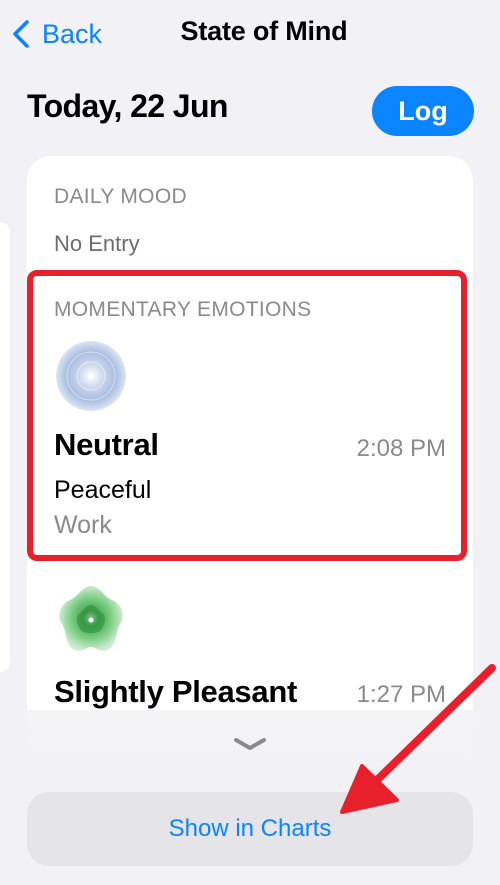 Image resolution: width=500 pixels, height=885 pixels. What do you see at coordinates (106, 444) in the screenshot?
I see `mood-title: Neutral` at bounding box center [106, 444].